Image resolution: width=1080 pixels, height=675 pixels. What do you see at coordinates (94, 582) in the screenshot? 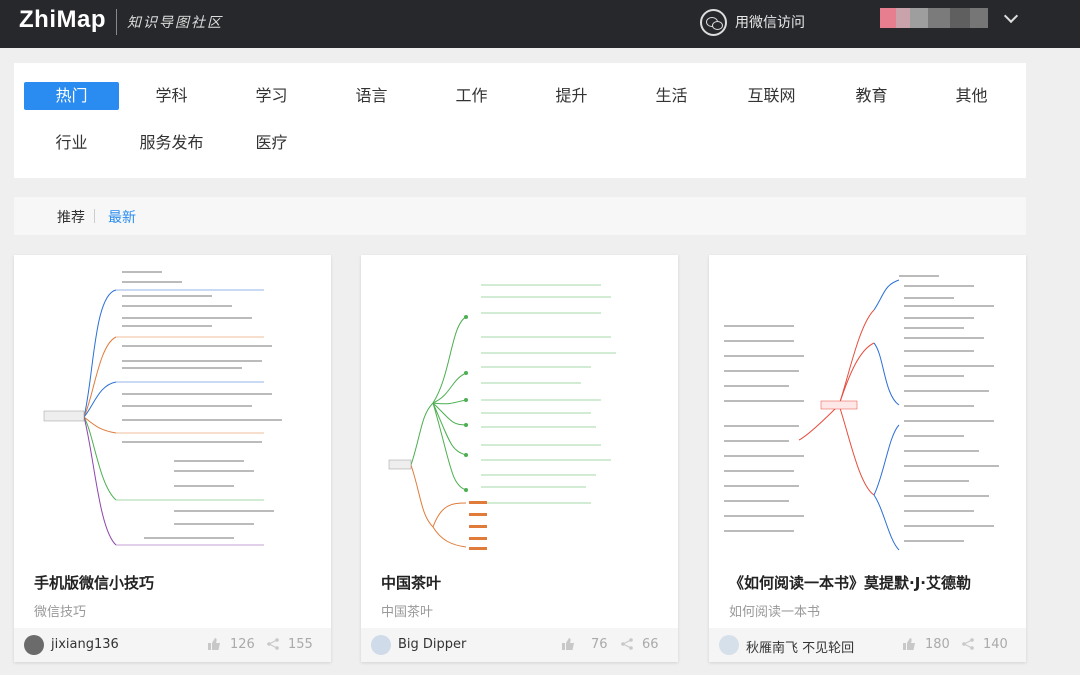
I see `card-title: 手机版微信小技巧` at bounding box center [94, 582].